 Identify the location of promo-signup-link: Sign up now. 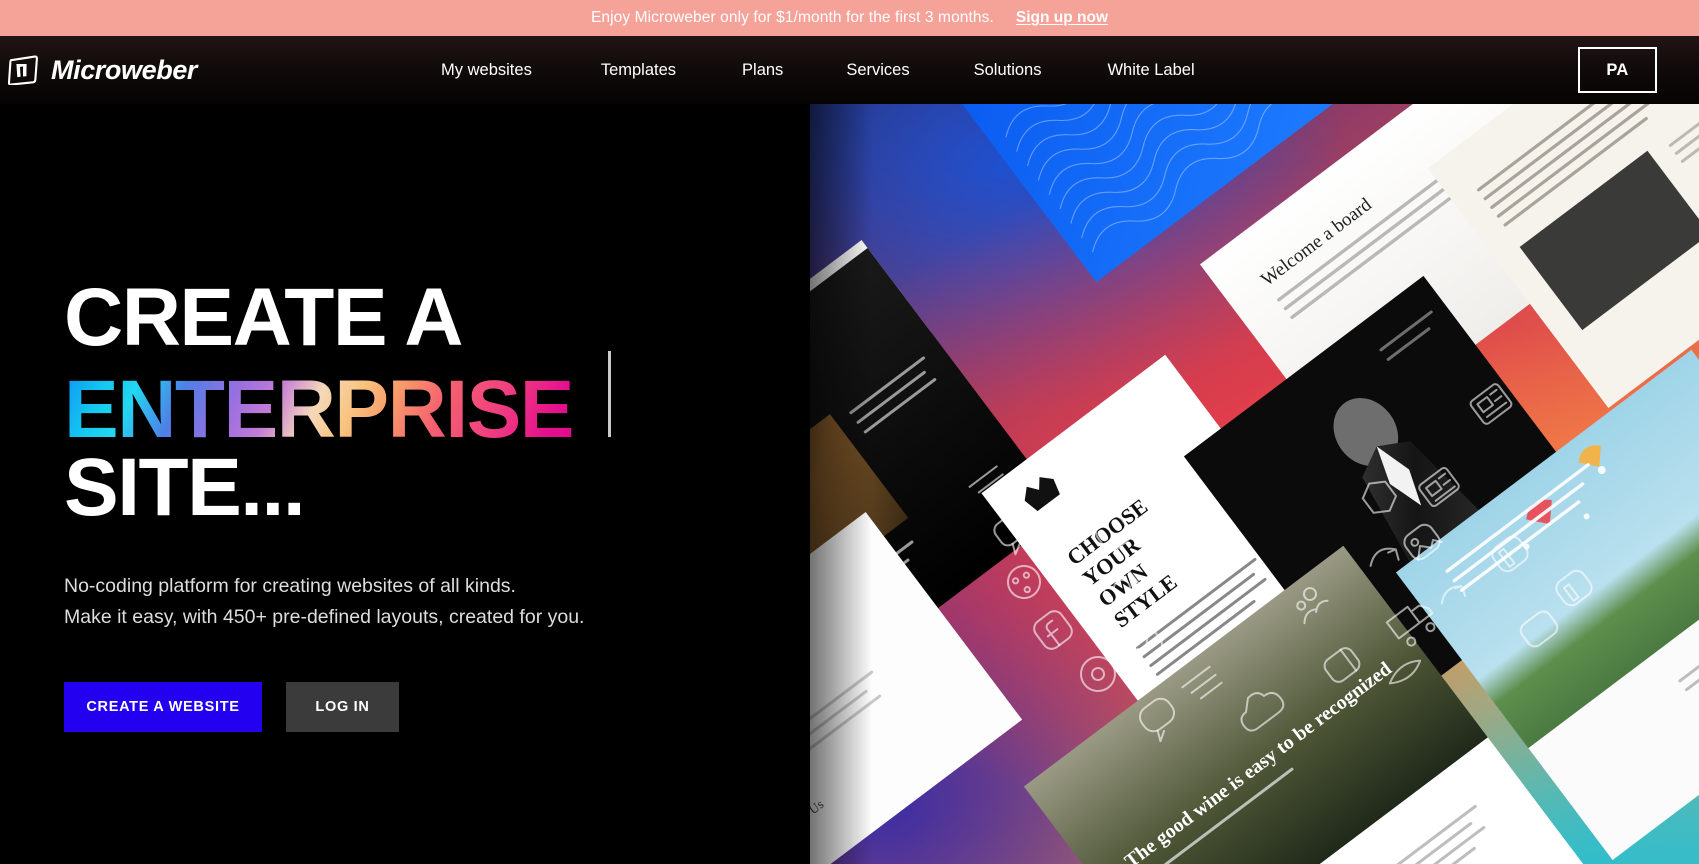
(1062, 18).